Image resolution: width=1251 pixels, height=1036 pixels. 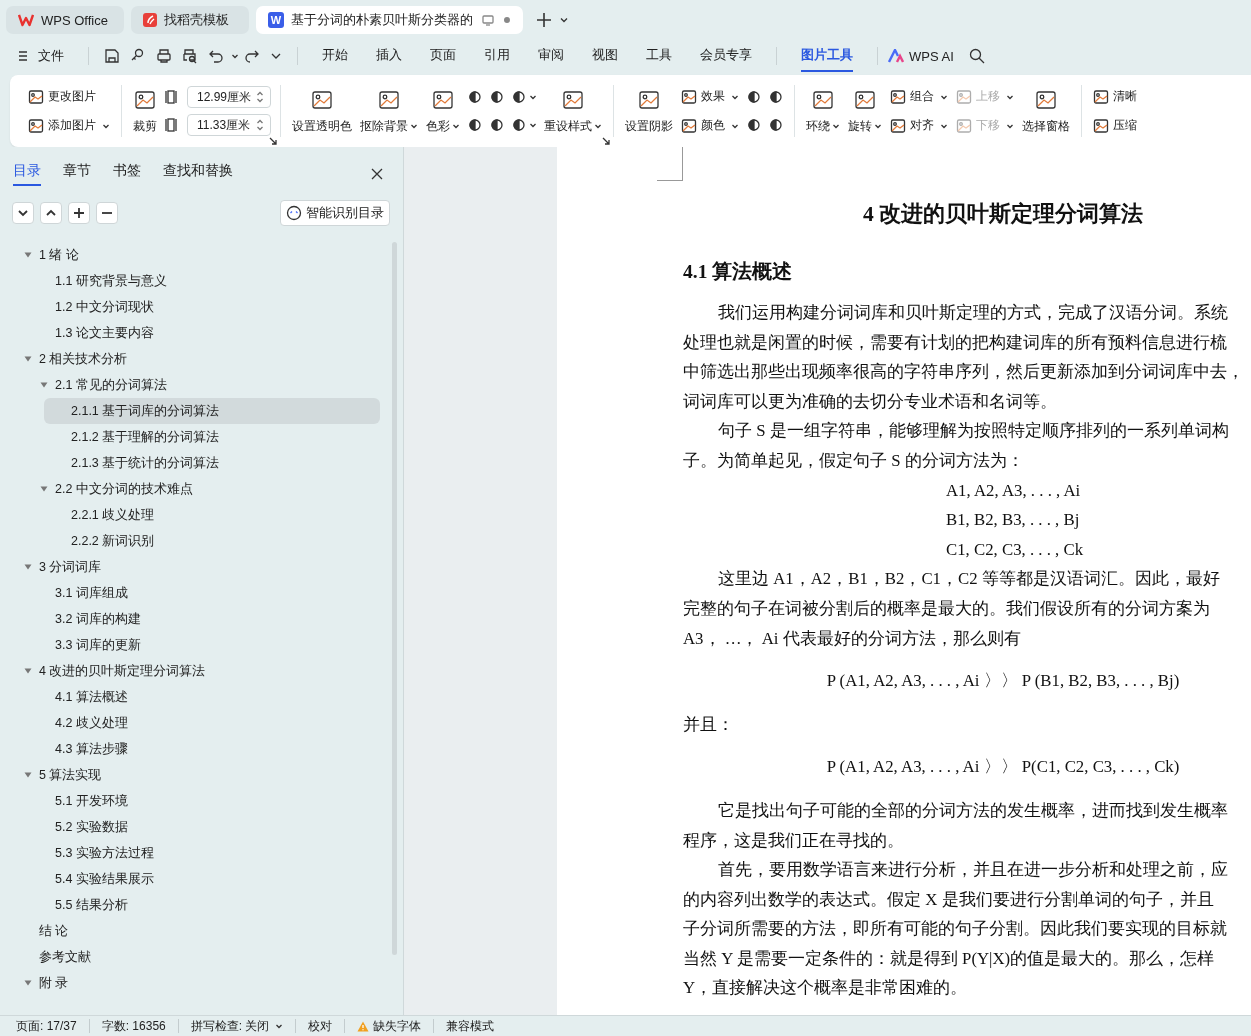 What do you see at coordinates (107, 213) in the screenshot?
I see `remove-button` at bounding box center [107, 213].